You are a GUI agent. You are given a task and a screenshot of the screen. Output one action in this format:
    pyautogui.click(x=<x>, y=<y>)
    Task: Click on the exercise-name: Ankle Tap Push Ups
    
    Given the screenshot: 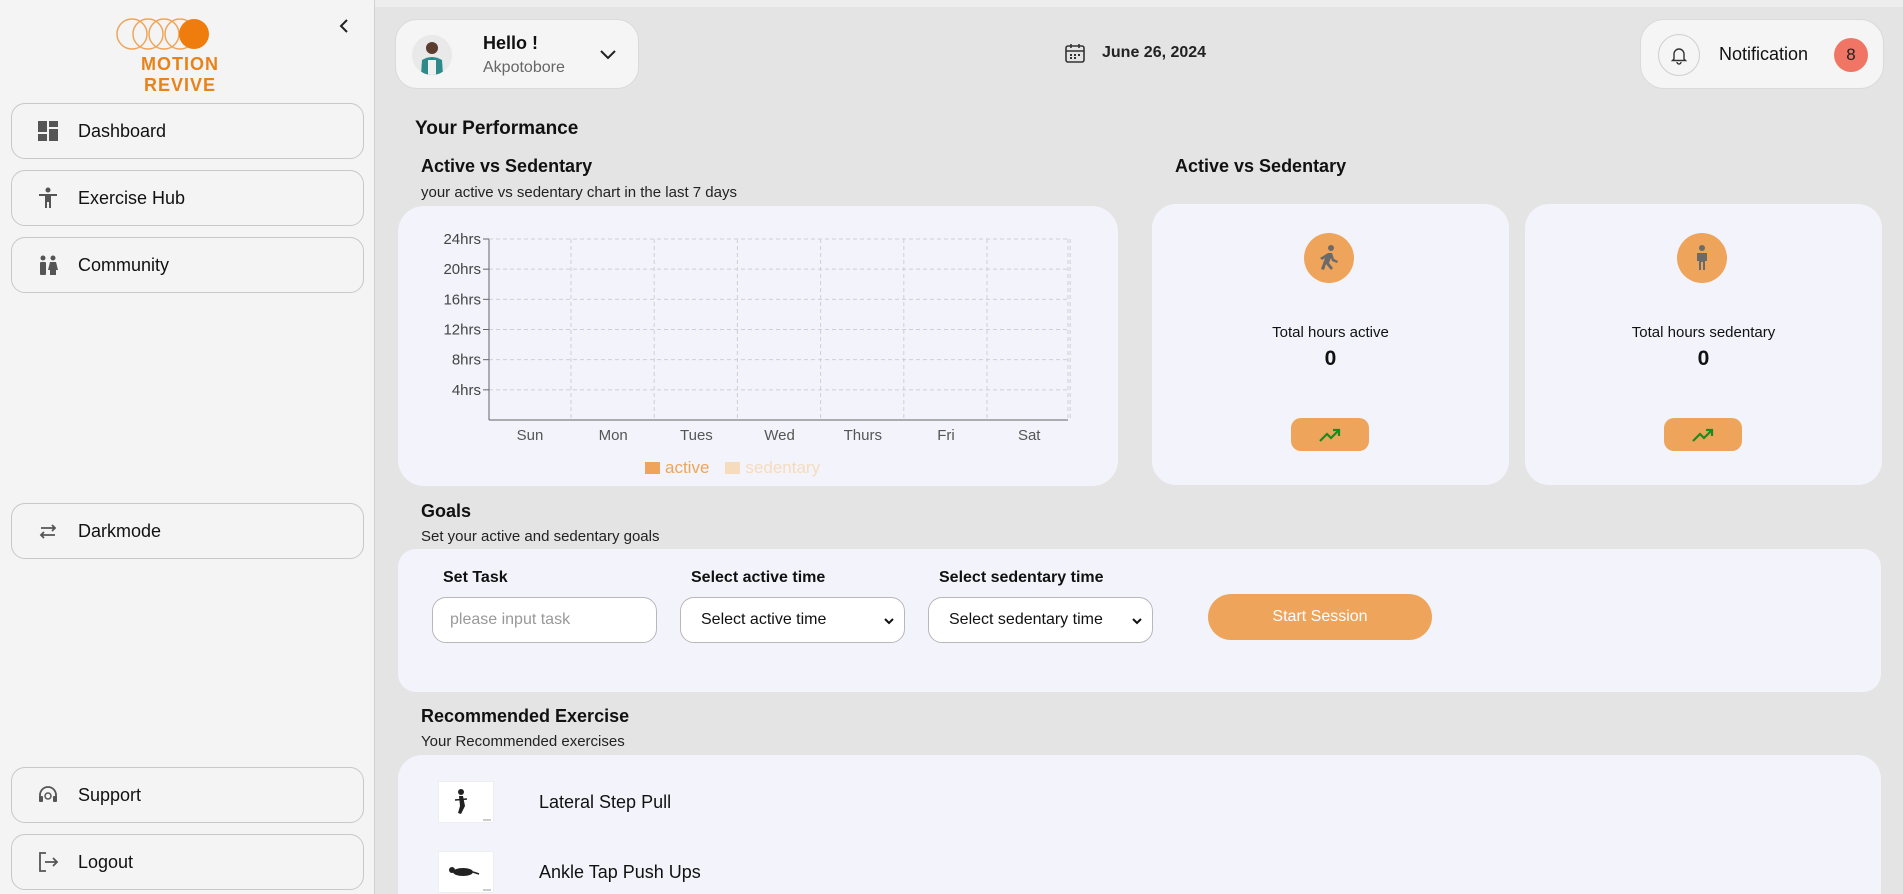 What is the action you would take?
    pyautogui.click(x=620, y=871)
    